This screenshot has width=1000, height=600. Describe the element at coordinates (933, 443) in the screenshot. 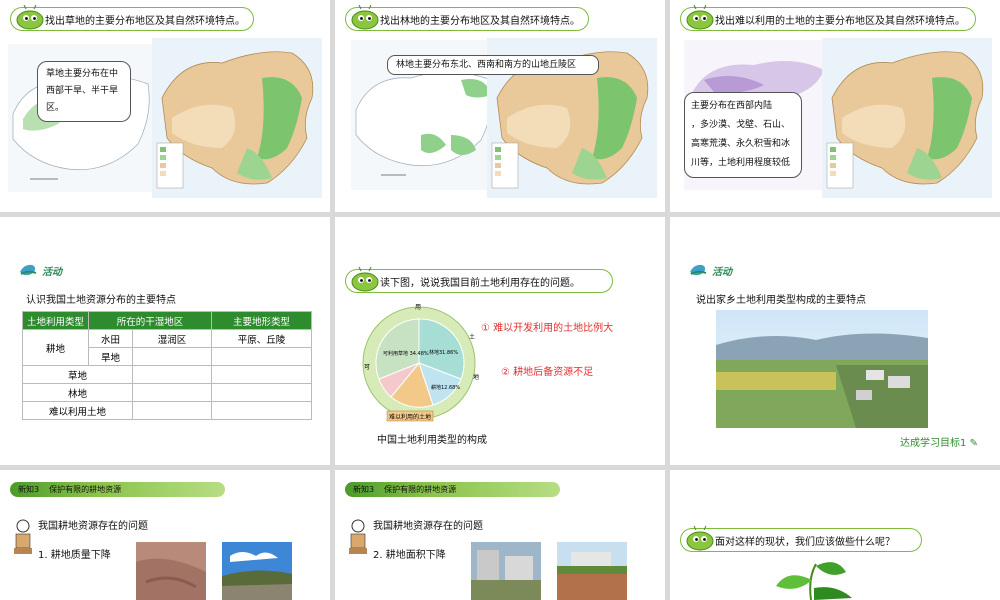

I see `learning-target-text: 达成学习目标1` at that location.